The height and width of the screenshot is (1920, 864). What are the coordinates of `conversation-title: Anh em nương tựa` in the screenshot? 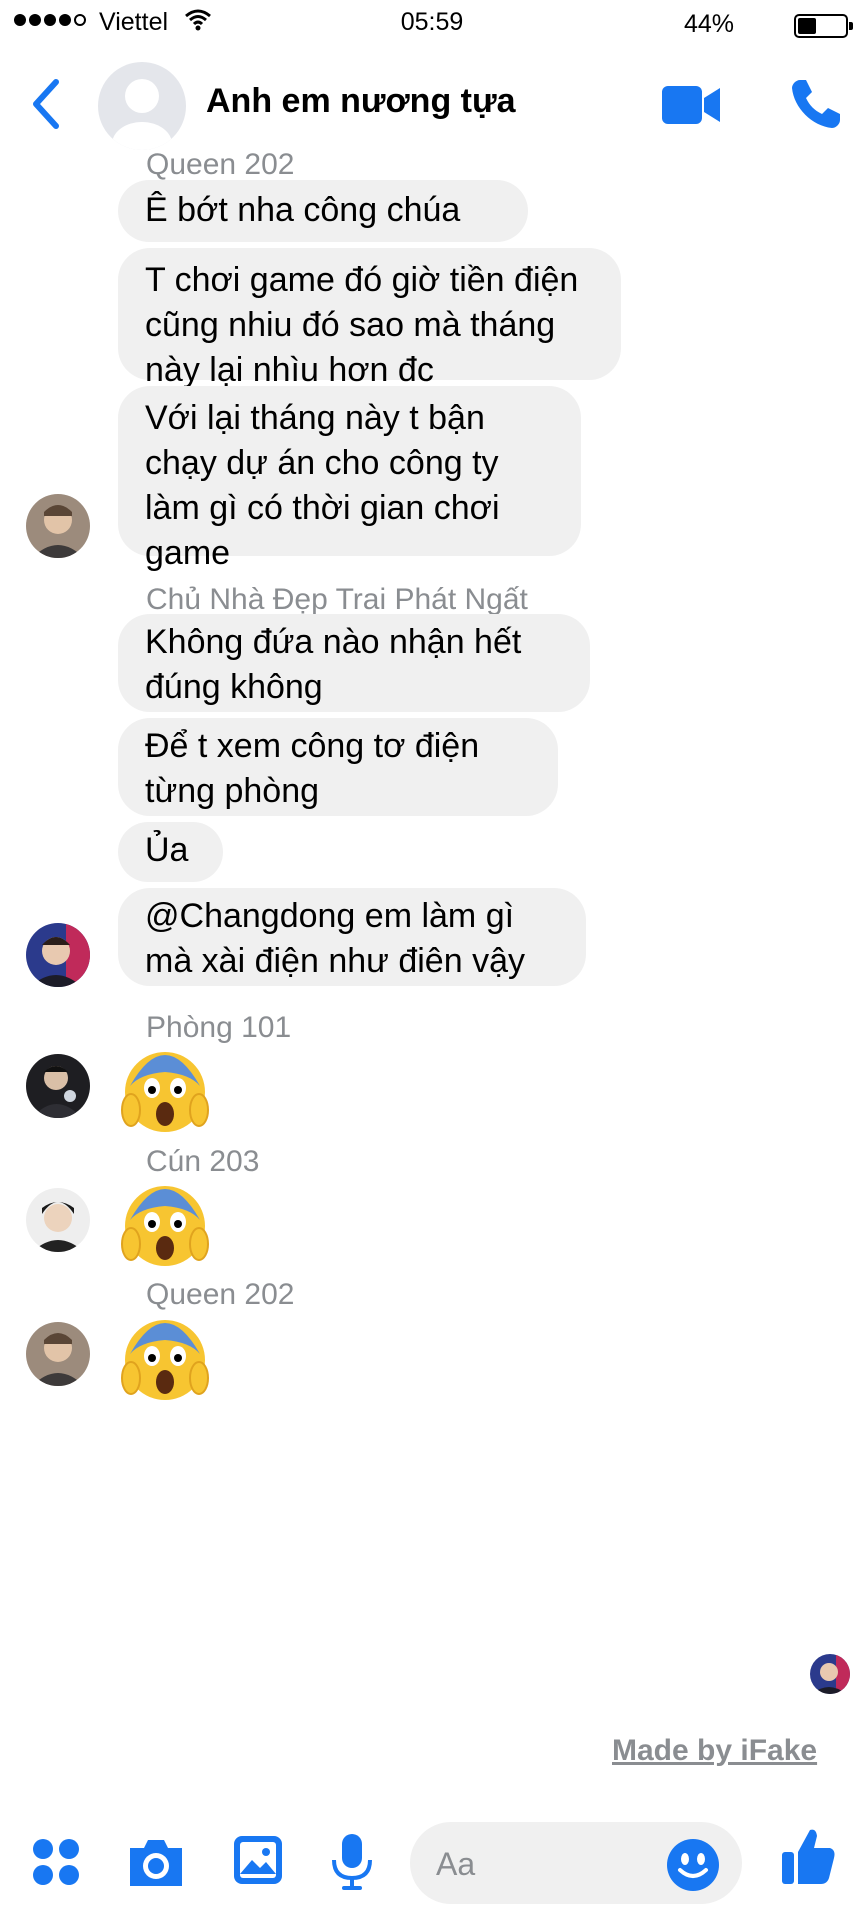 It's located at (361, 101).